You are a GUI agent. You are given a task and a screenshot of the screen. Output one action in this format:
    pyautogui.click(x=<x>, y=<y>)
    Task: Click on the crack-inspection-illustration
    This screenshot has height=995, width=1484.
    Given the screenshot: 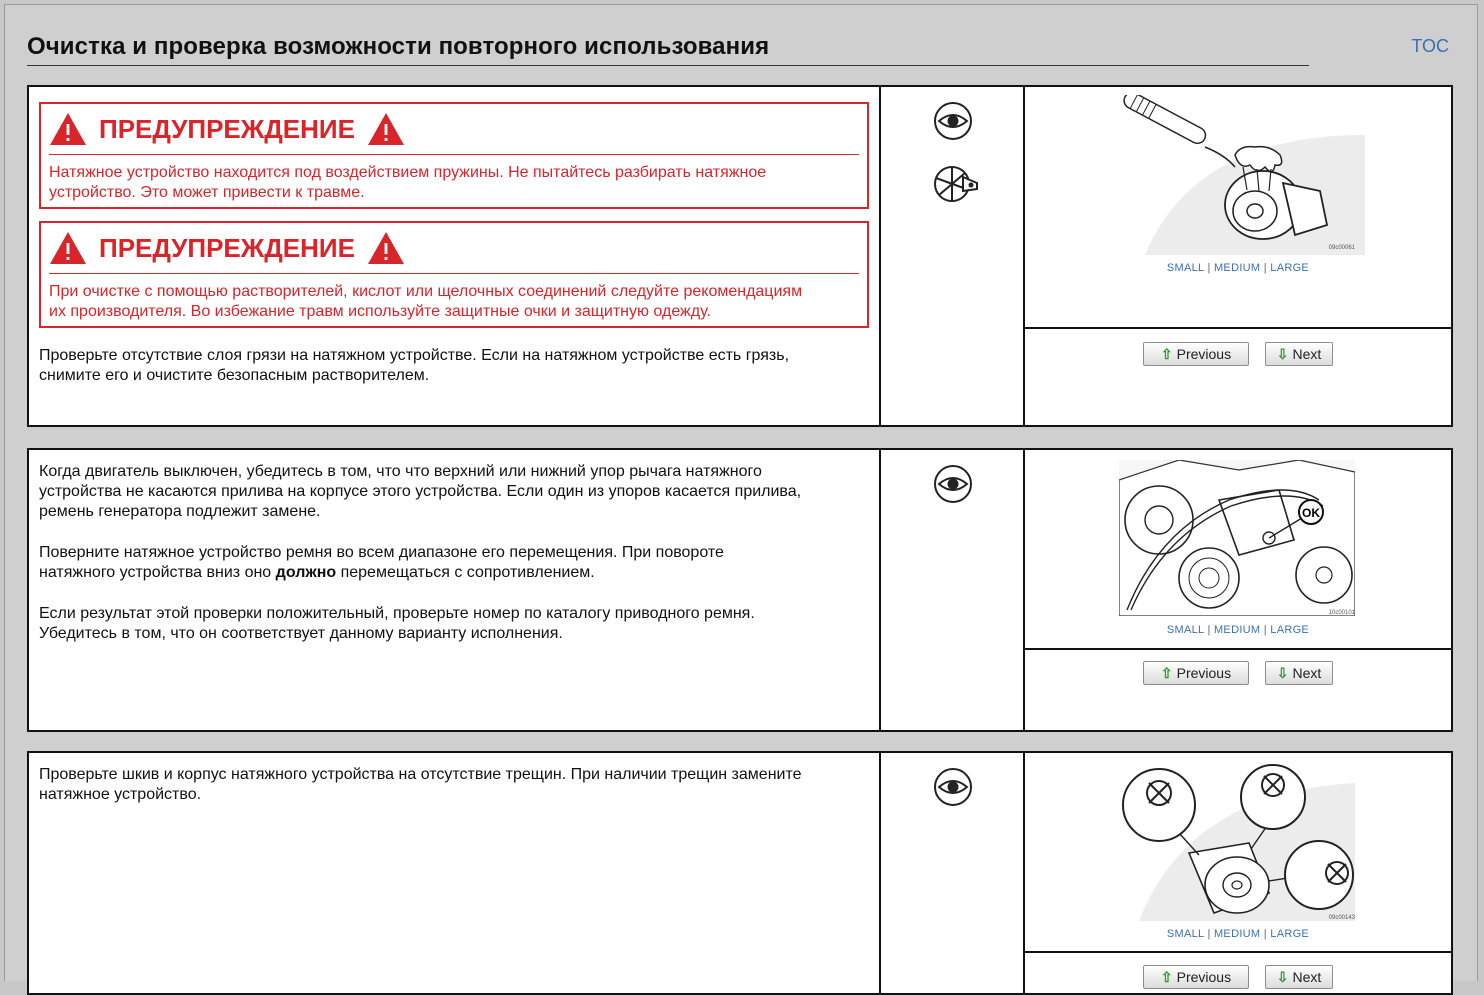 What is the action you would take?
    pyautogui.click(x=1237, y=843)
    